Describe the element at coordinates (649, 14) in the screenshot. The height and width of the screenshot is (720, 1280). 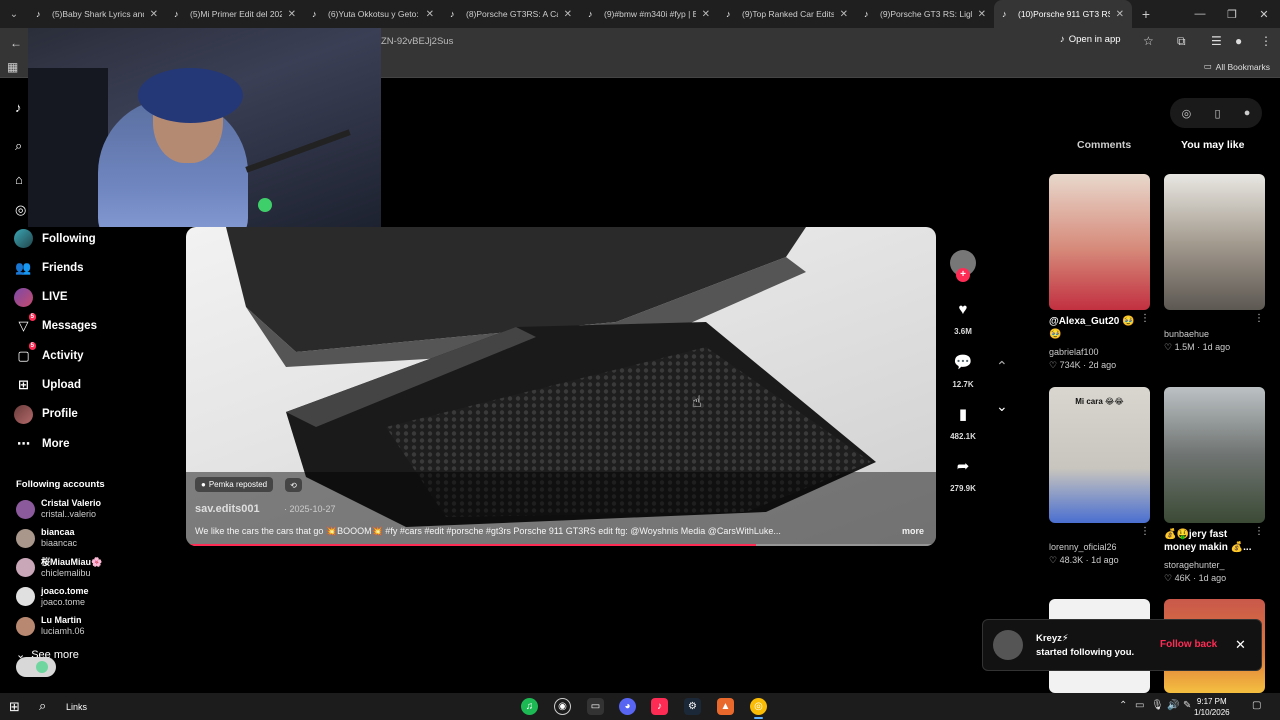
I see `browser-tab: ♪ (9)#bmw #m340i #fyp | B ✕` at that location.